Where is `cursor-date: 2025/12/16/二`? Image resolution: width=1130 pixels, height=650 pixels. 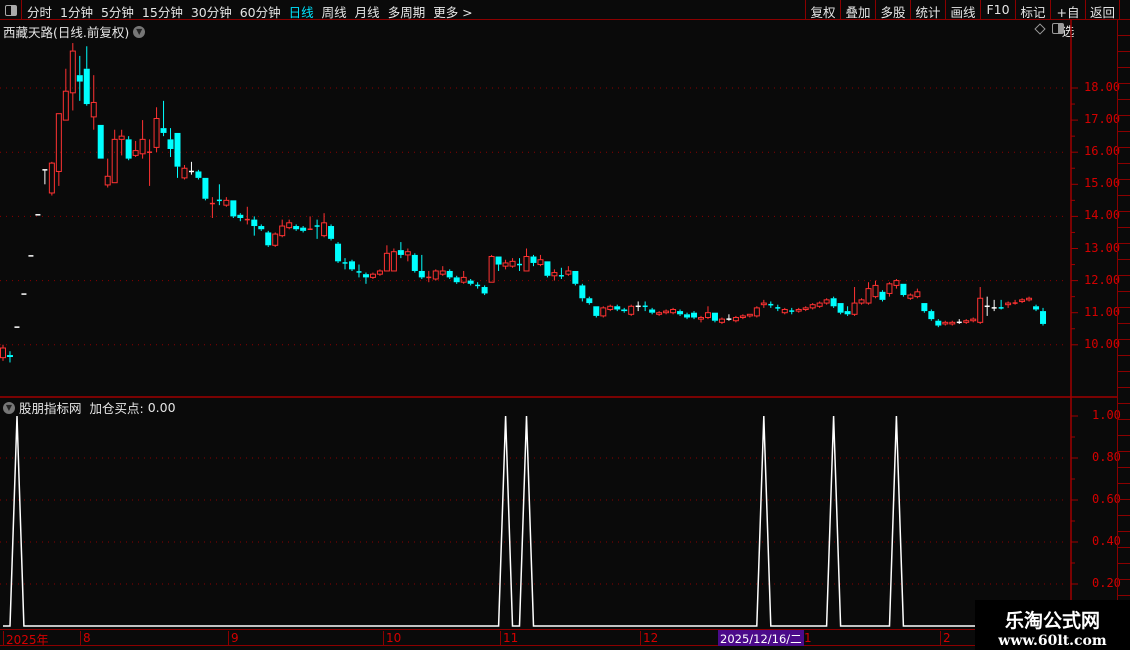 cursor-date: 2025/12/16/二 is located at coordinates (761, 638).